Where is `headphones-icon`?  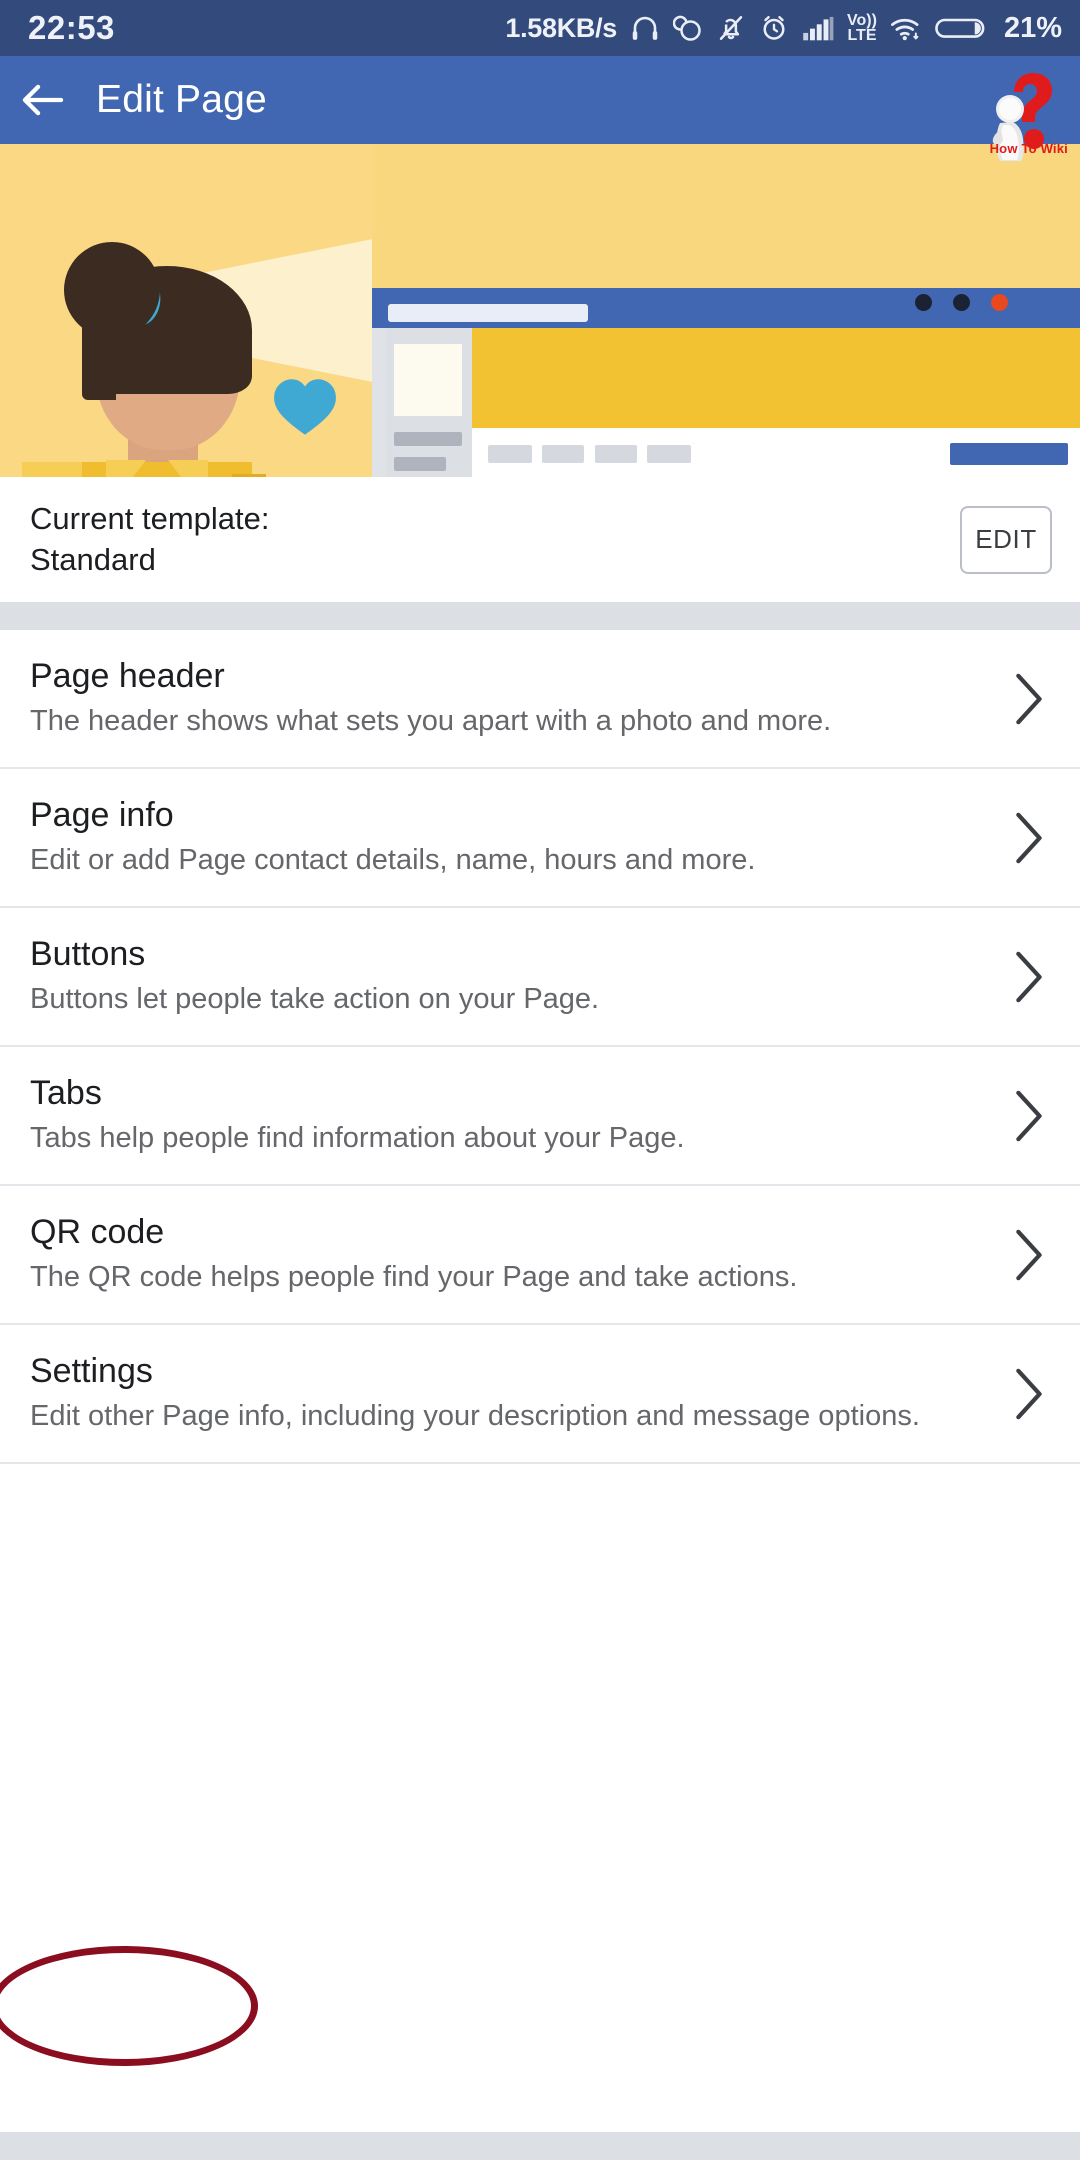
headphones-icon is located at coordinates (645, 28).